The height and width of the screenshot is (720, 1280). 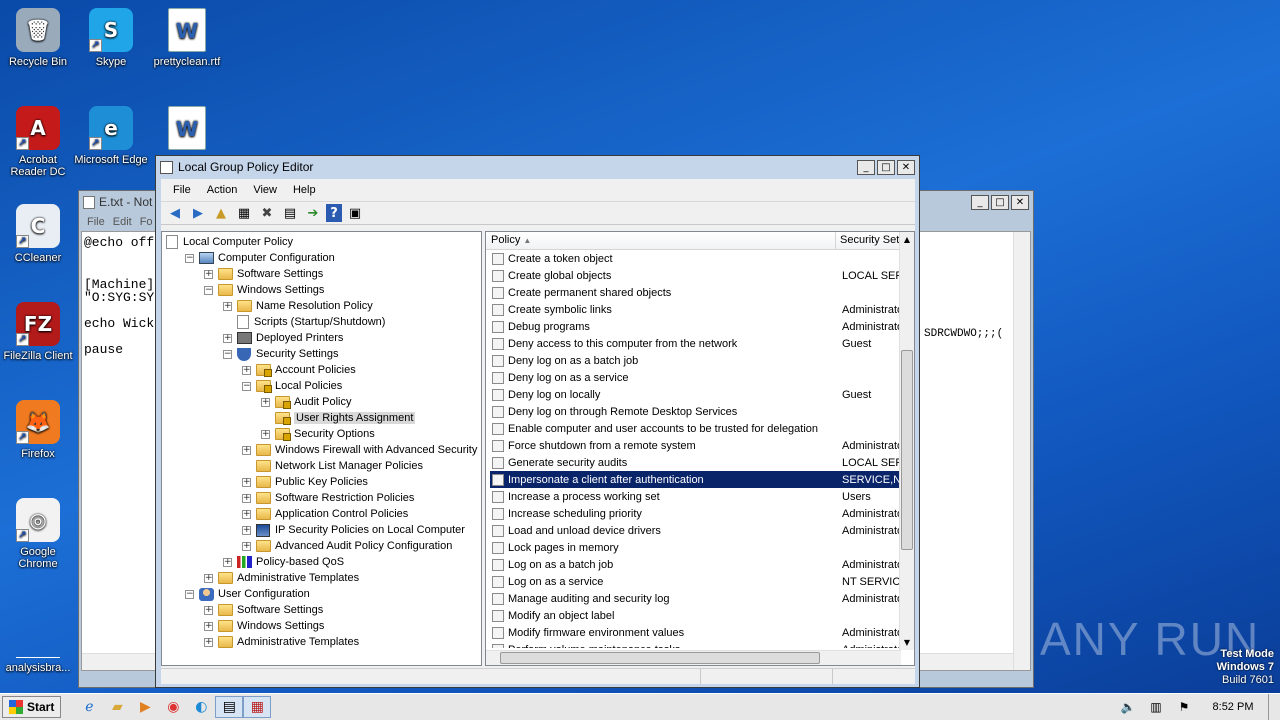 What do you see at coordinates (318, 434) in the screenshot?
I see `tree-node: + Security Options` at bounding box center [318, 434].